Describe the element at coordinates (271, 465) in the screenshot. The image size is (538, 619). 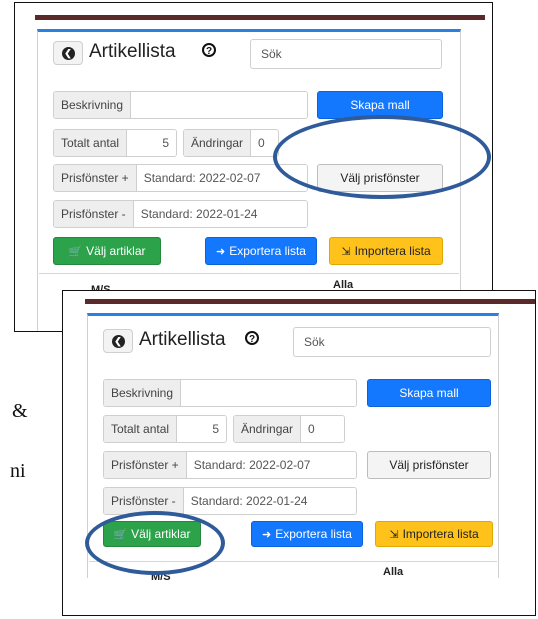
I see `prisfonster-plus-value: Standard: 2022-02-07` at that location.